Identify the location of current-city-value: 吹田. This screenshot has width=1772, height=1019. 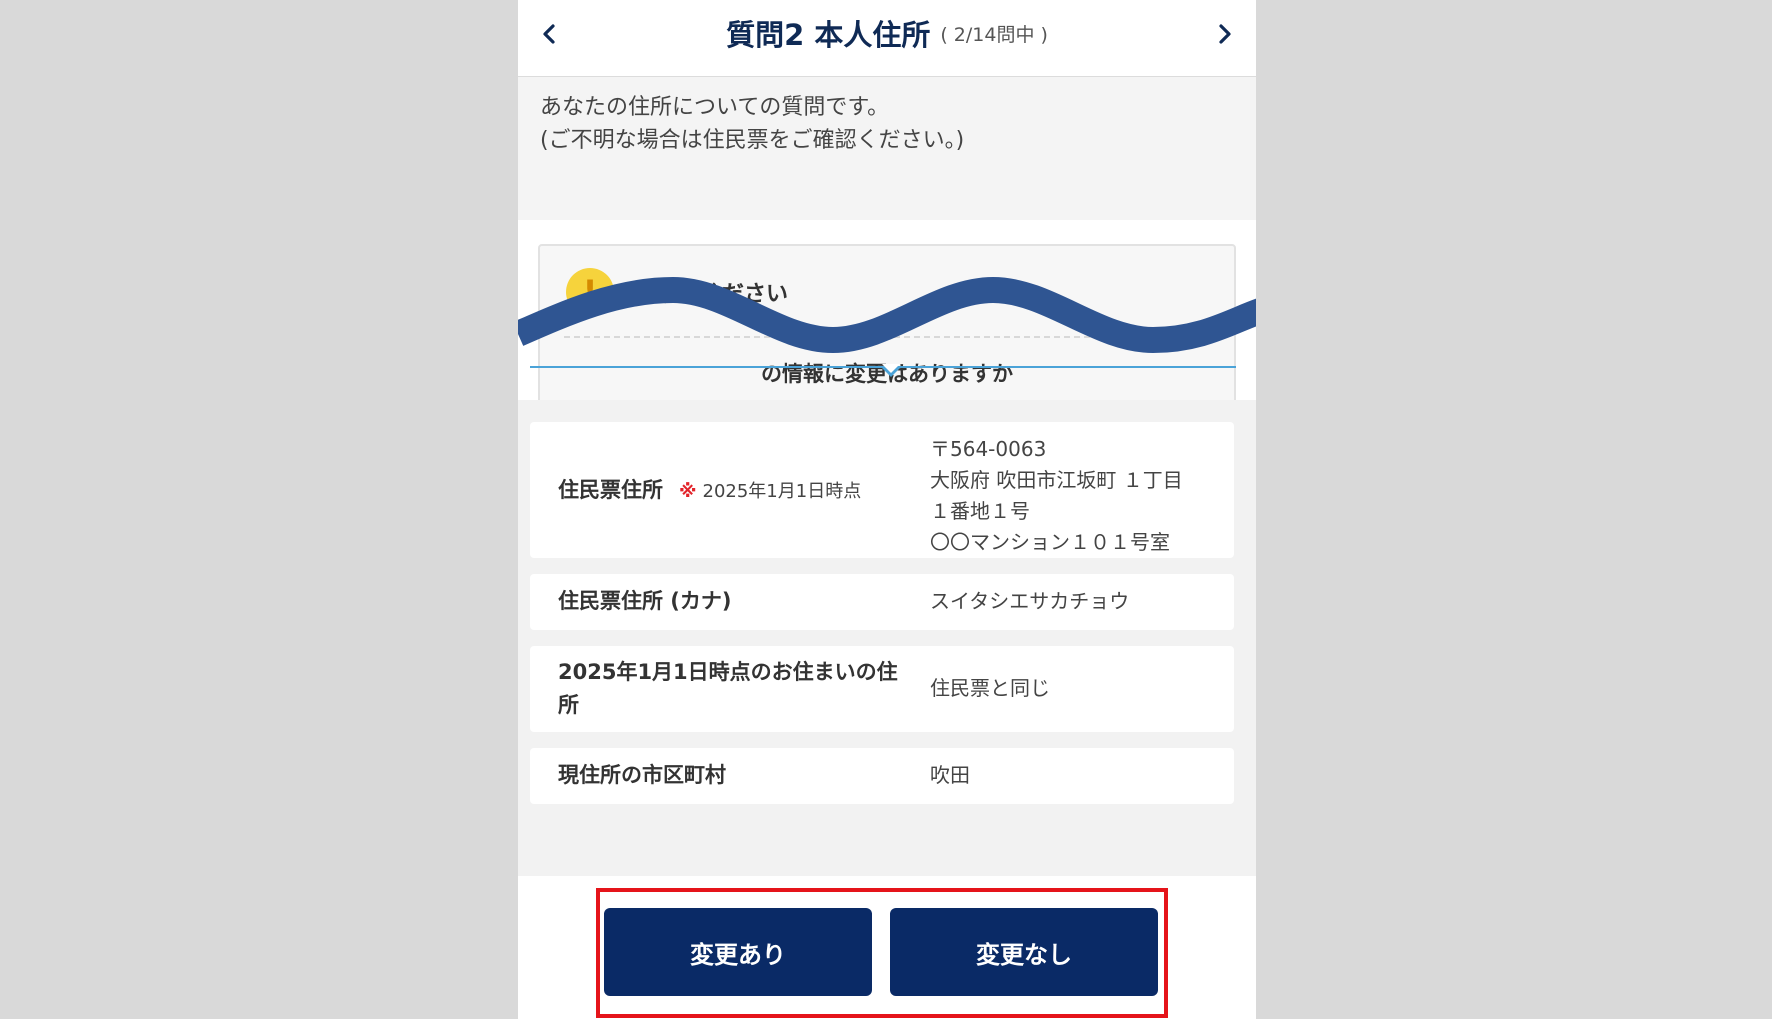
(950, 775).